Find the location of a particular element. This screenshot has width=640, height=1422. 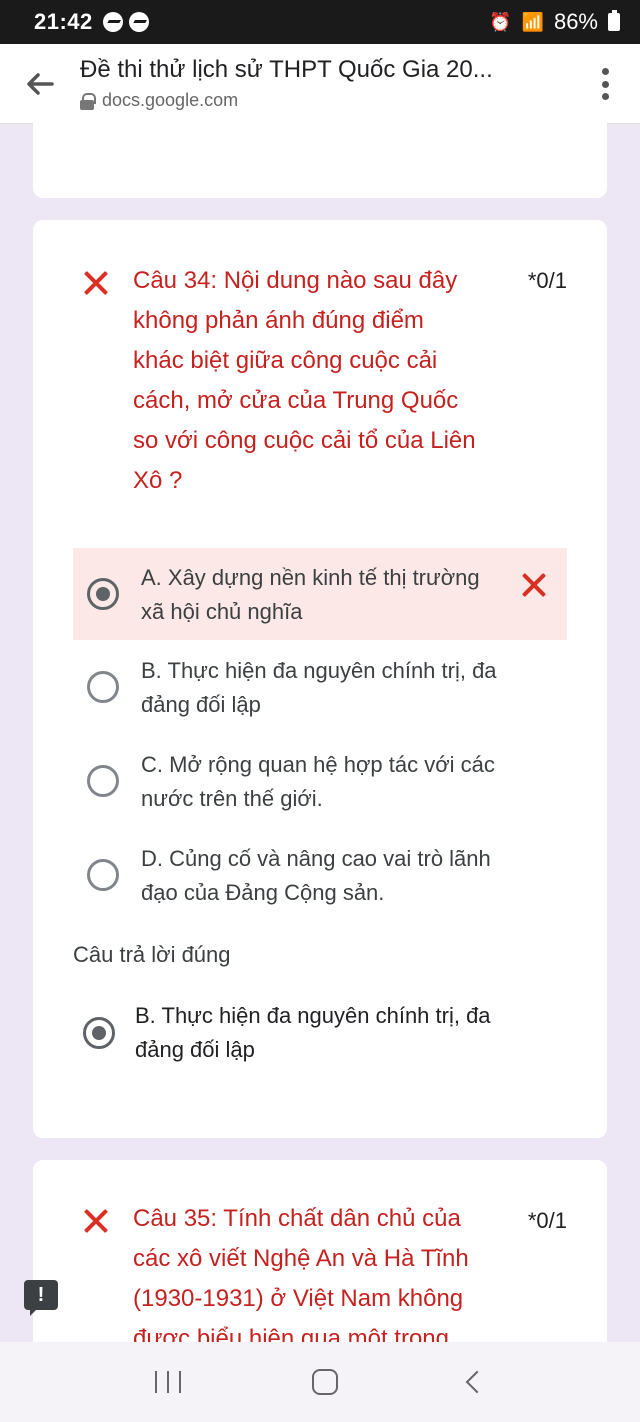

wifi-icon: 📶 is located at coordinates (532, 21).